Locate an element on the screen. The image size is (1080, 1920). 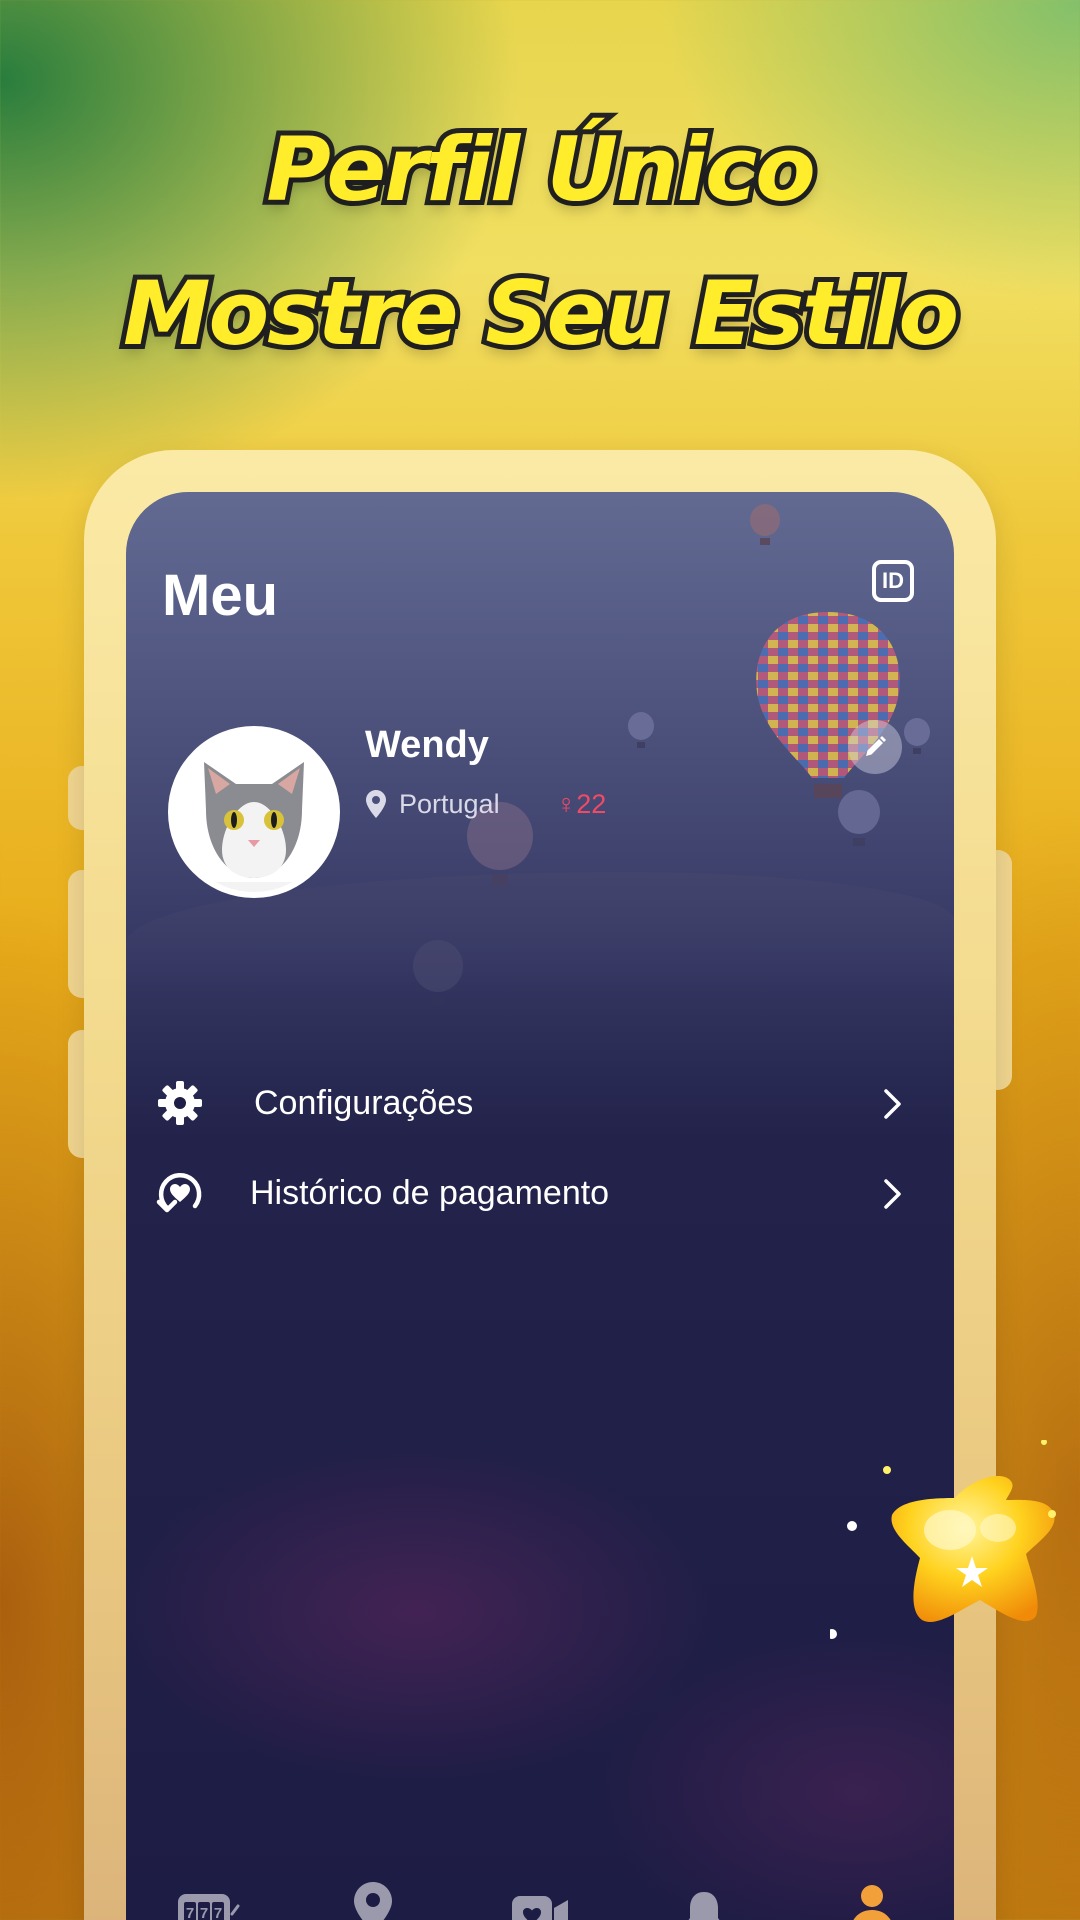
bottom-tab-bar: 7 7 7 is located at coordinates (540, 1897).